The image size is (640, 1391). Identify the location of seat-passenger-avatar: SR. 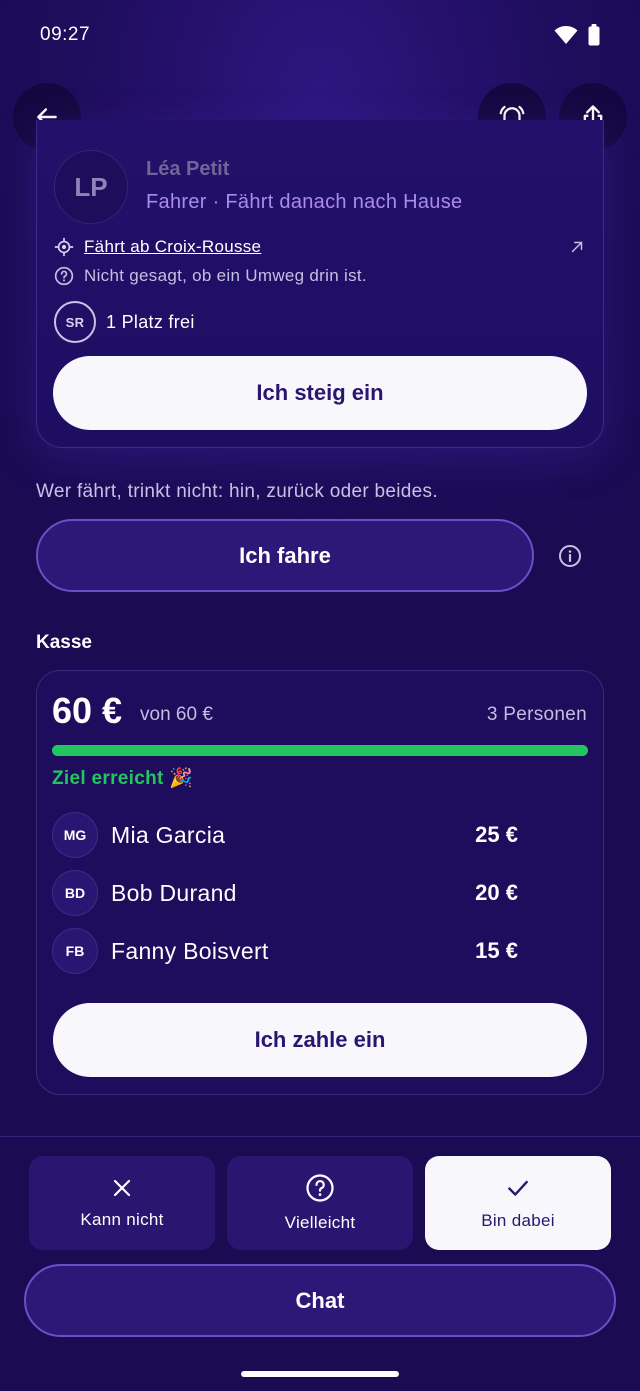
(75, 322).